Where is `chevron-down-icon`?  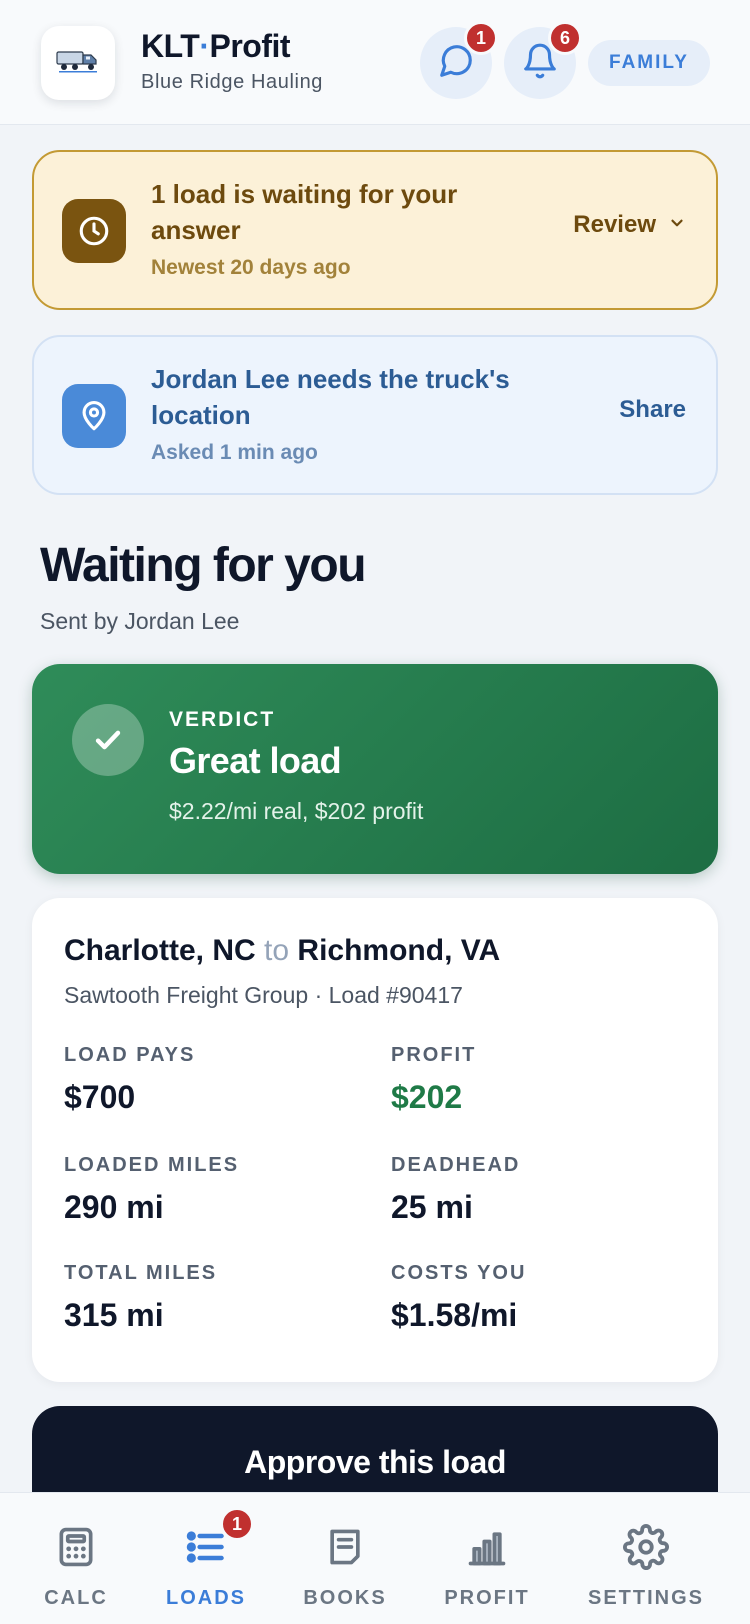
chevron-down-icon is located at coordinates (677, 225).